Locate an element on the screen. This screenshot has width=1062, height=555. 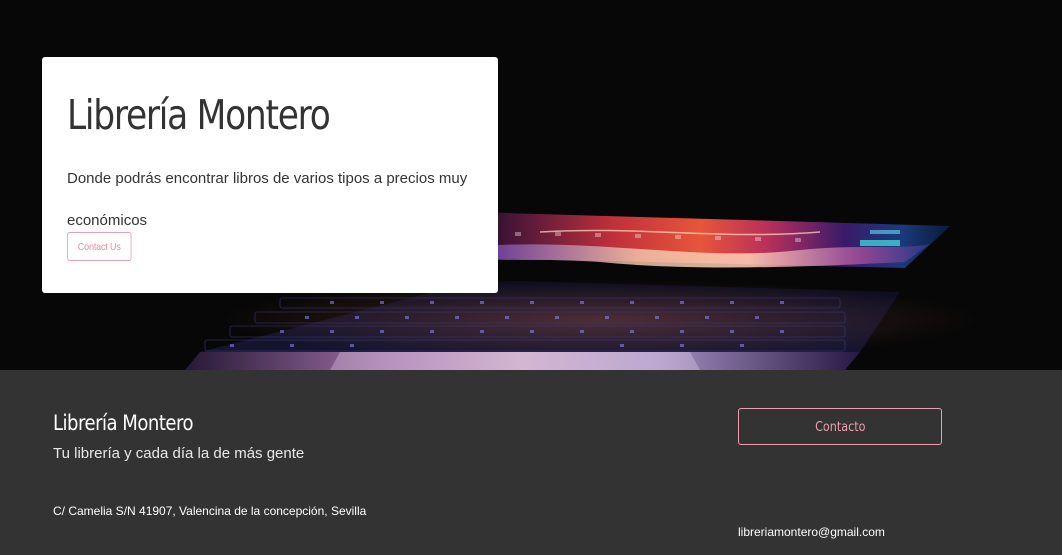
footer-email: libreriamontero@gmail.com is located at coordinates (811, 532).